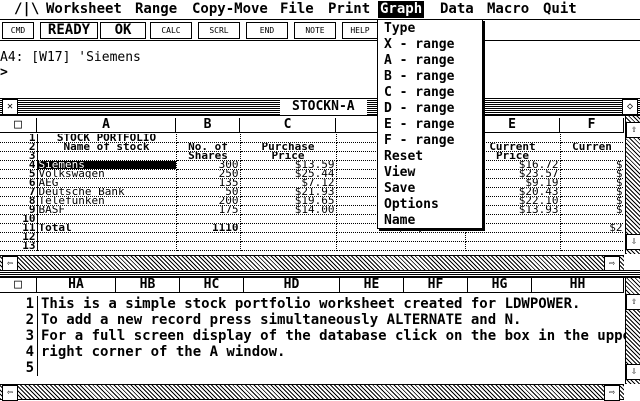  I want to click on sheet-cell-a: Deutsche Bank, so click(107, 192).